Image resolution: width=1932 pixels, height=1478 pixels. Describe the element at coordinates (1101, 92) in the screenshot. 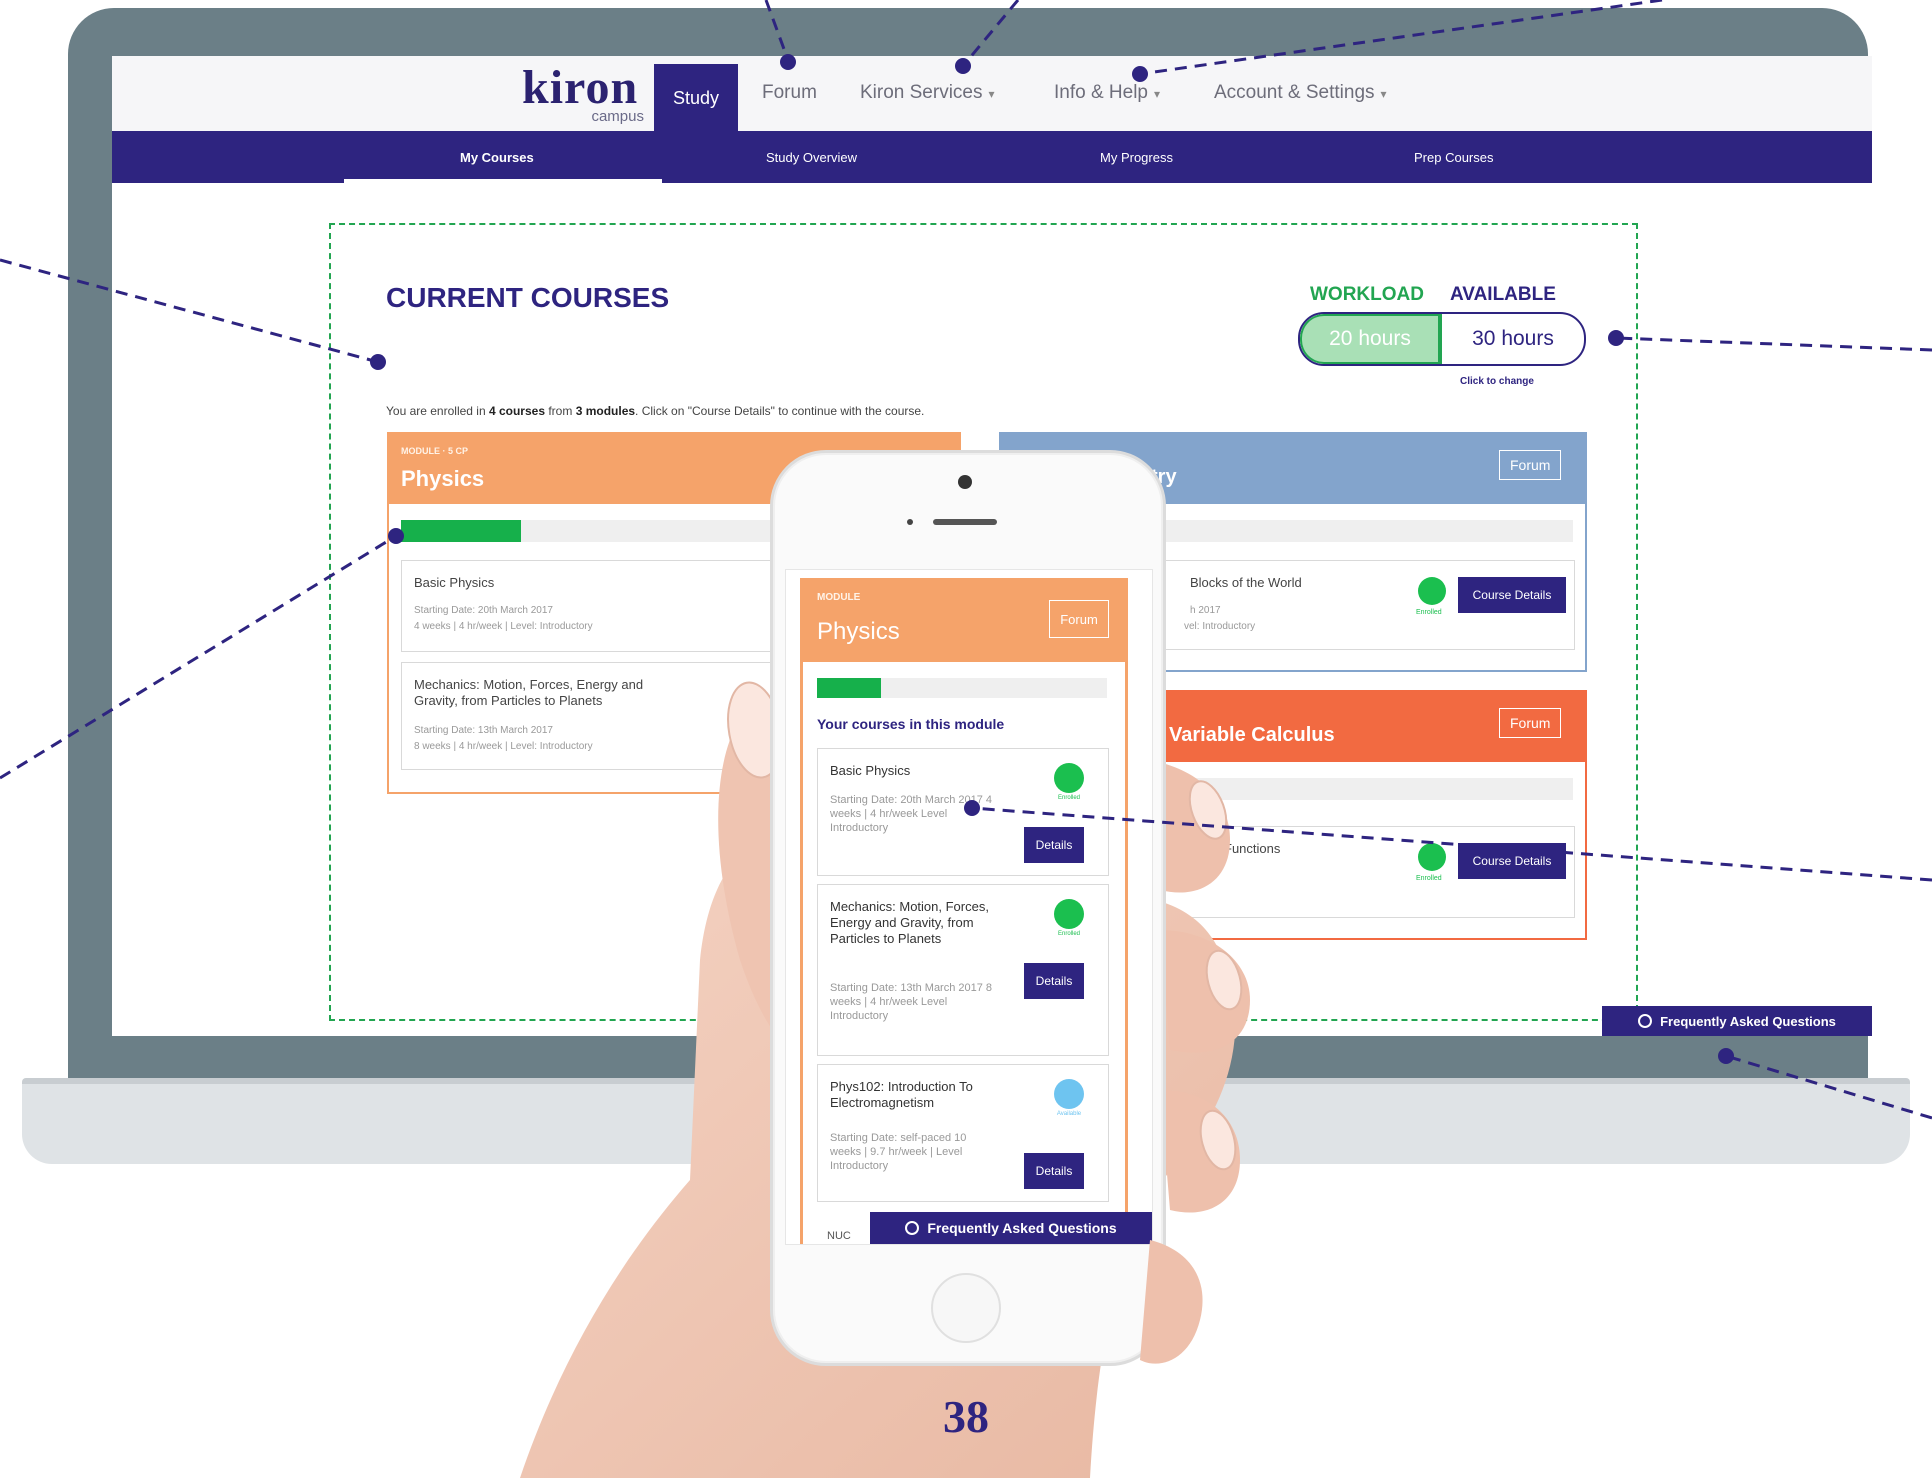

I see `nav-info-help-label: Info & Help` at that location.